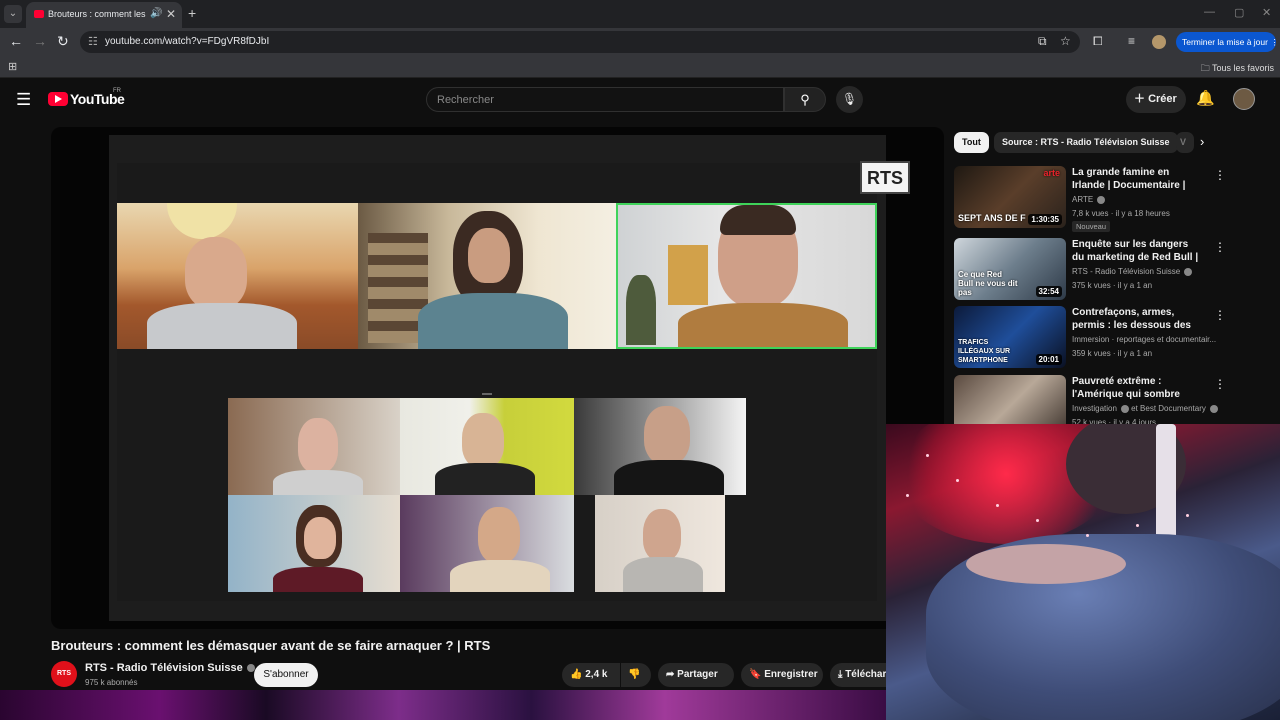  I want to click on new-badge: Nouveau, so click(1091, 226).